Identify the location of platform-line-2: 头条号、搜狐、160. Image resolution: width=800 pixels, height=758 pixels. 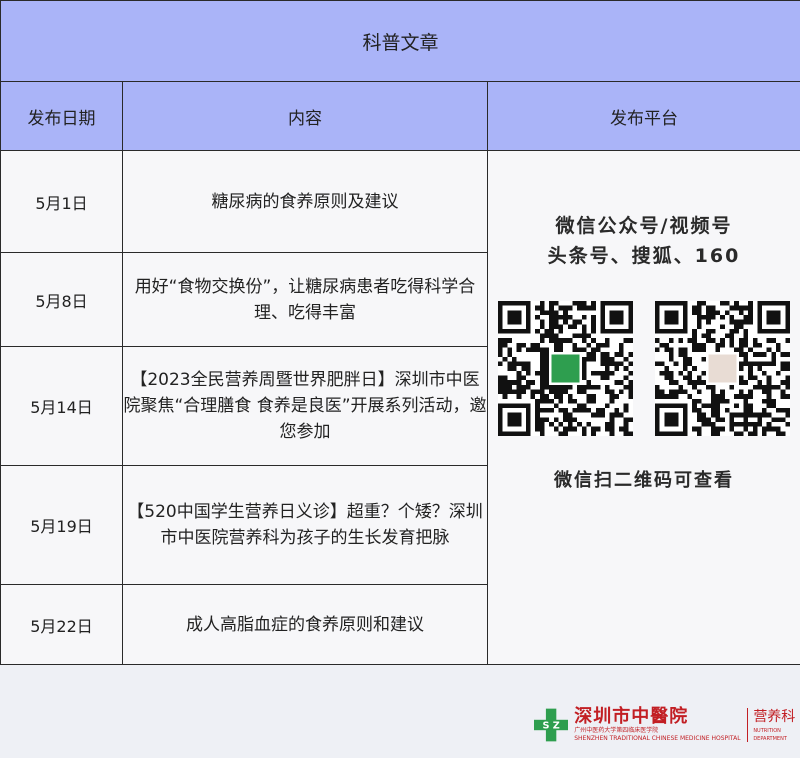
(644, 256).